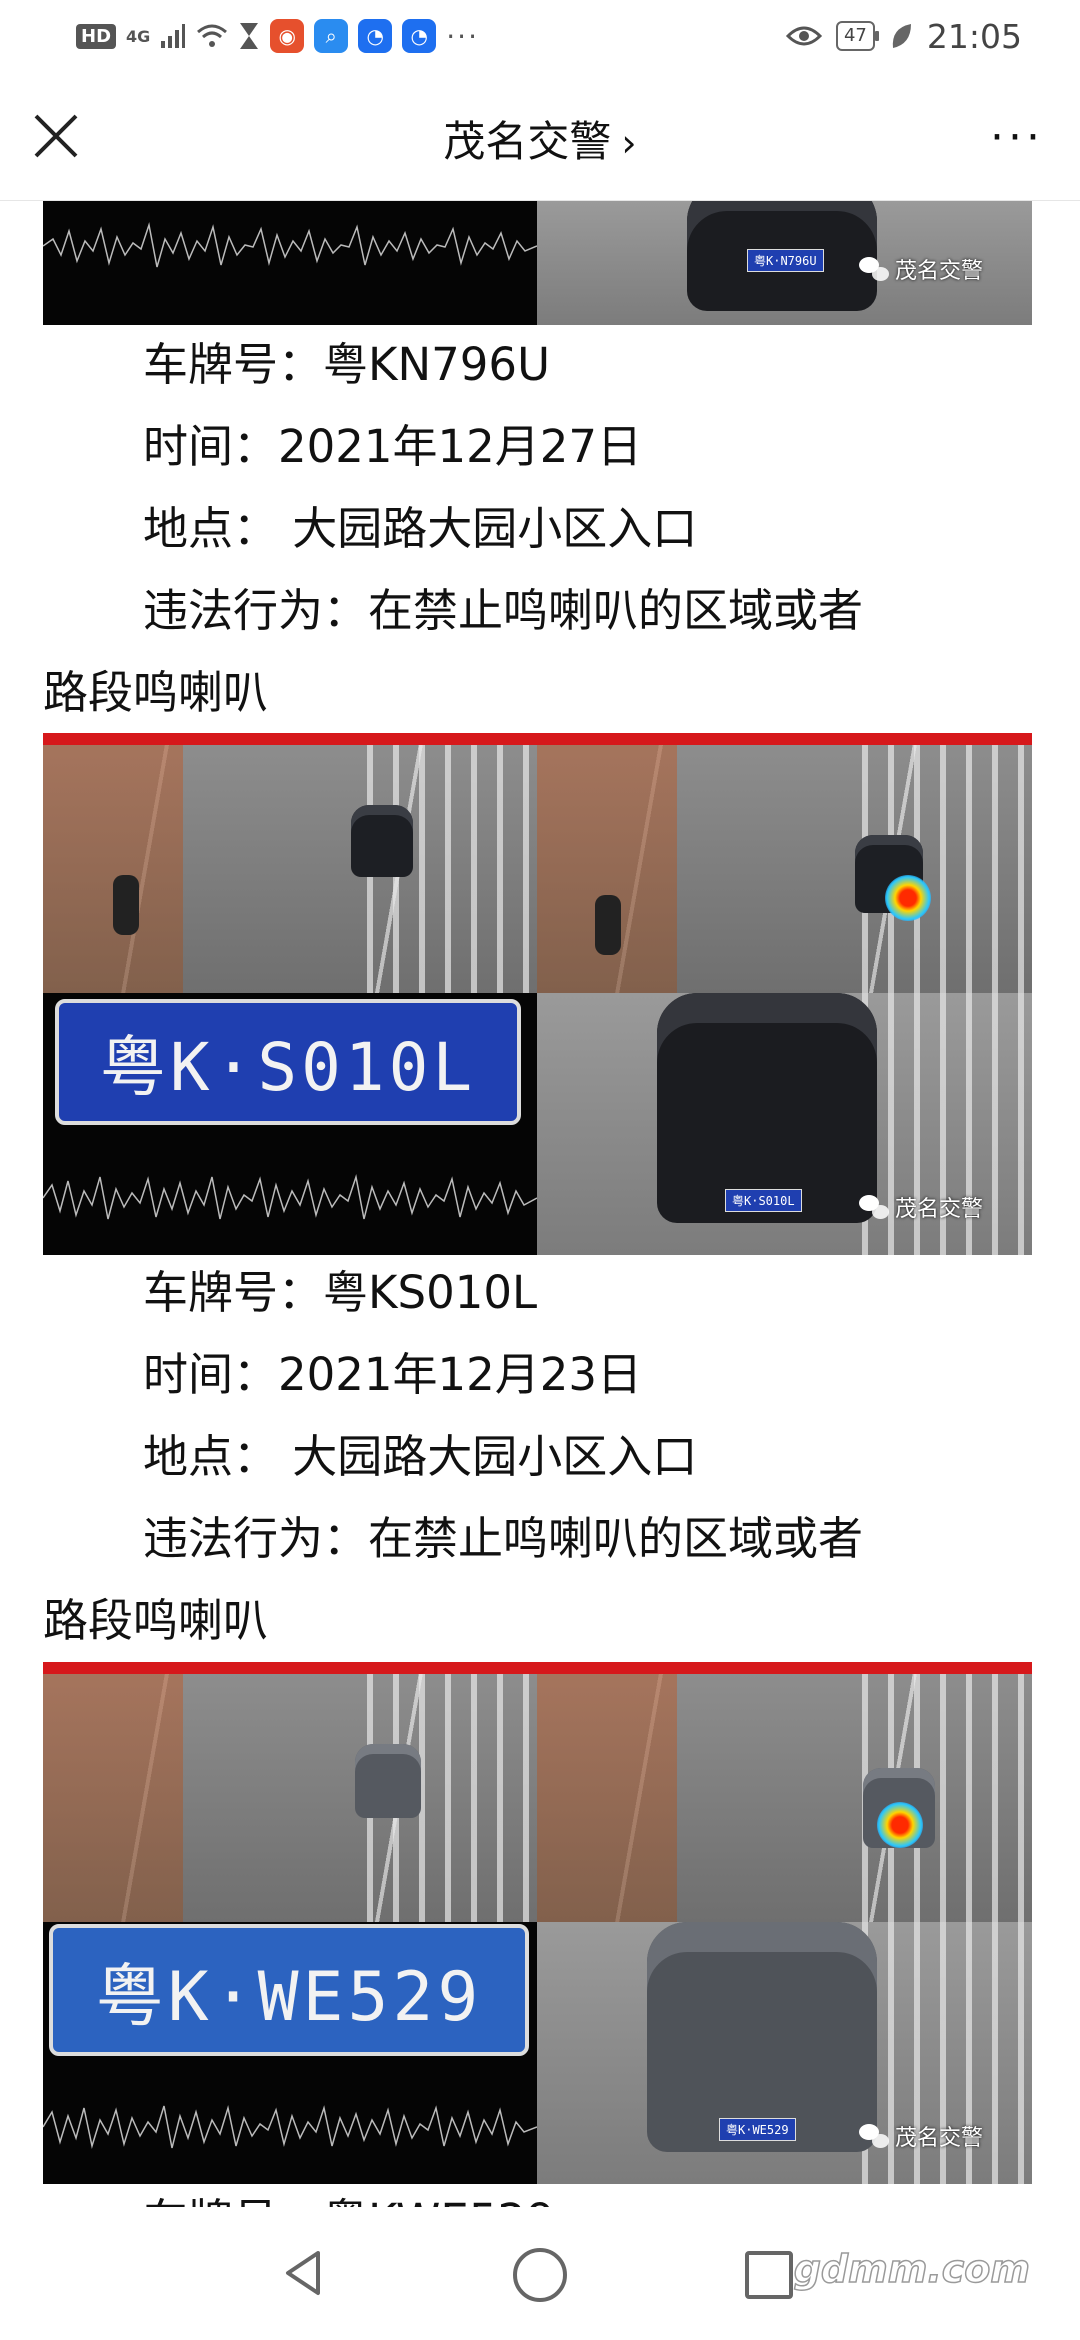  I want to click on status-bar: HD 4G ◉ ⌕ ◔ ◔ ··· 47 21:05, so click(540, 36).